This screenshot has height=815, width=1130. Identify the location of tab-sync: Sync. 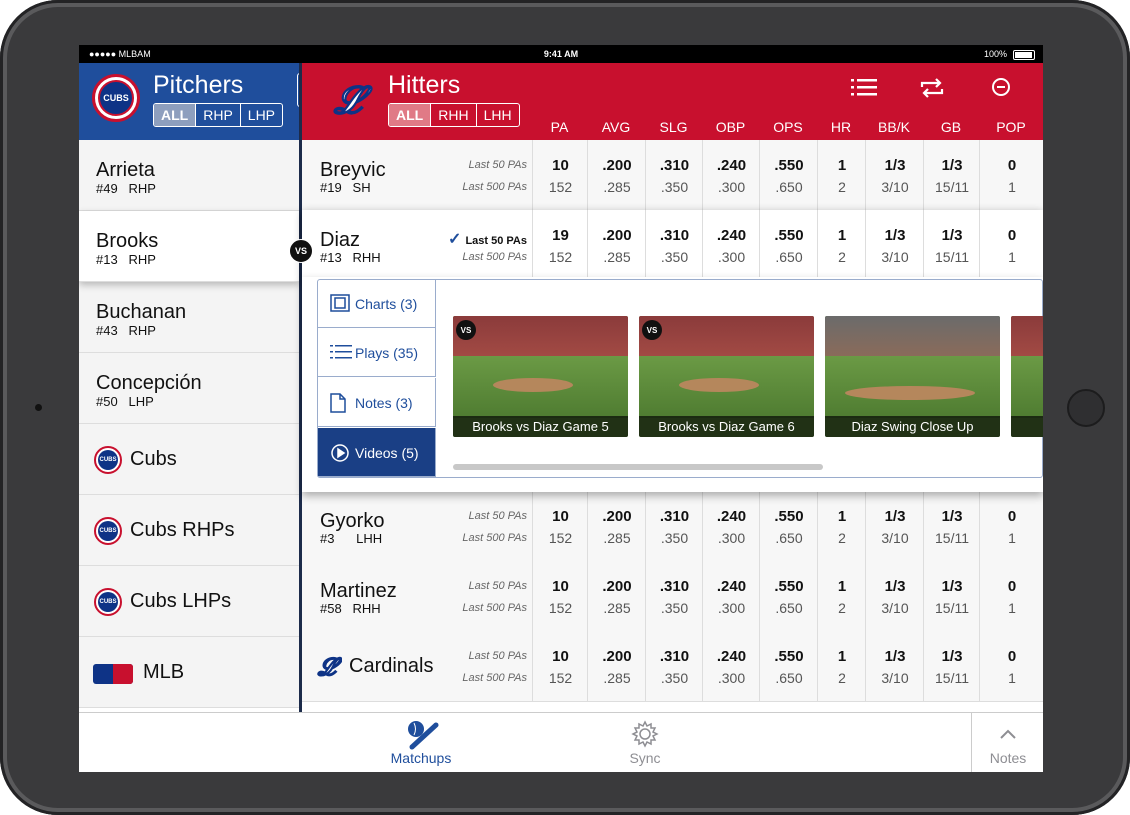
(645, 742).